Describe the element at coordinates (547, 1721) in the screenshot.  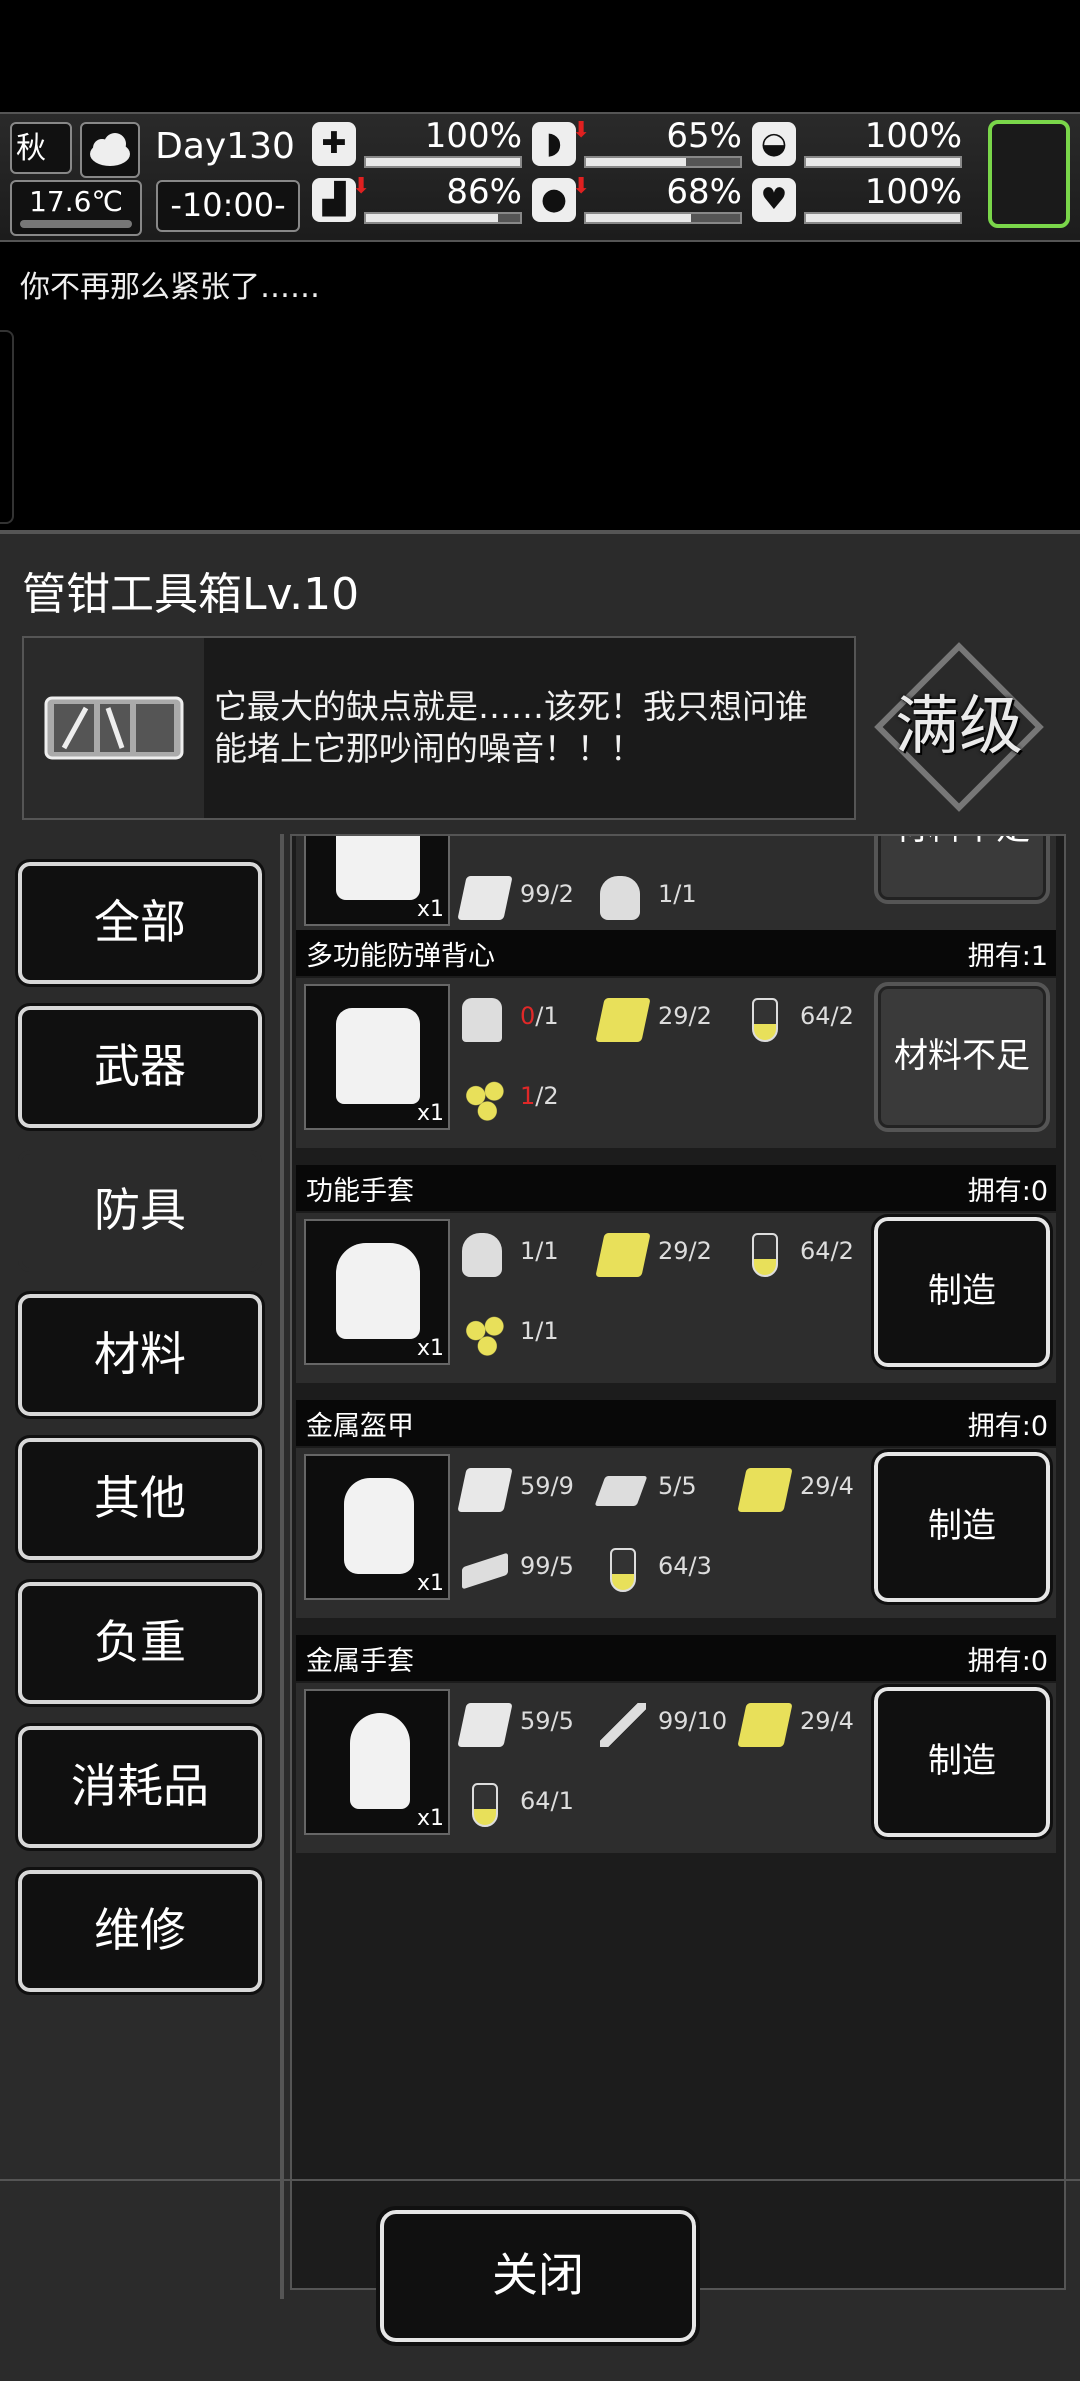
I see `material-qty: 59/5` at that location.